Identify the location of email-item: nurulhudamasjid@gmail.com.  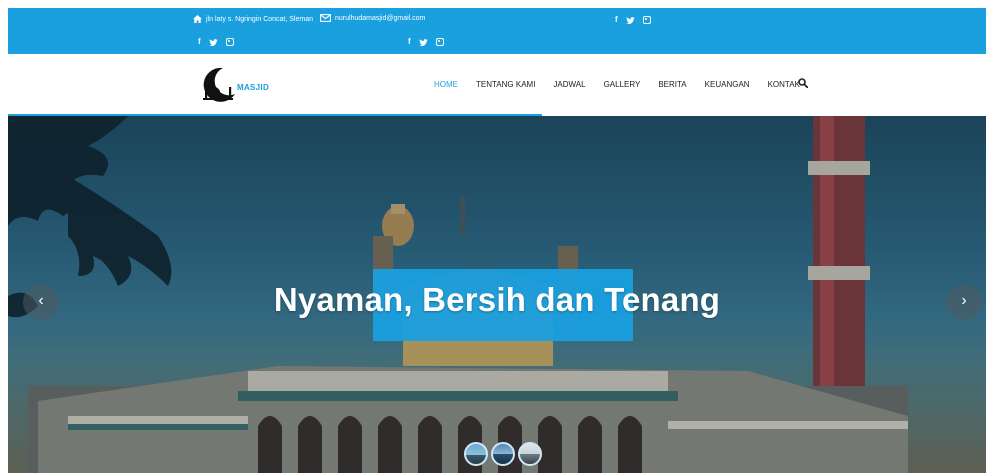
(372, 18).